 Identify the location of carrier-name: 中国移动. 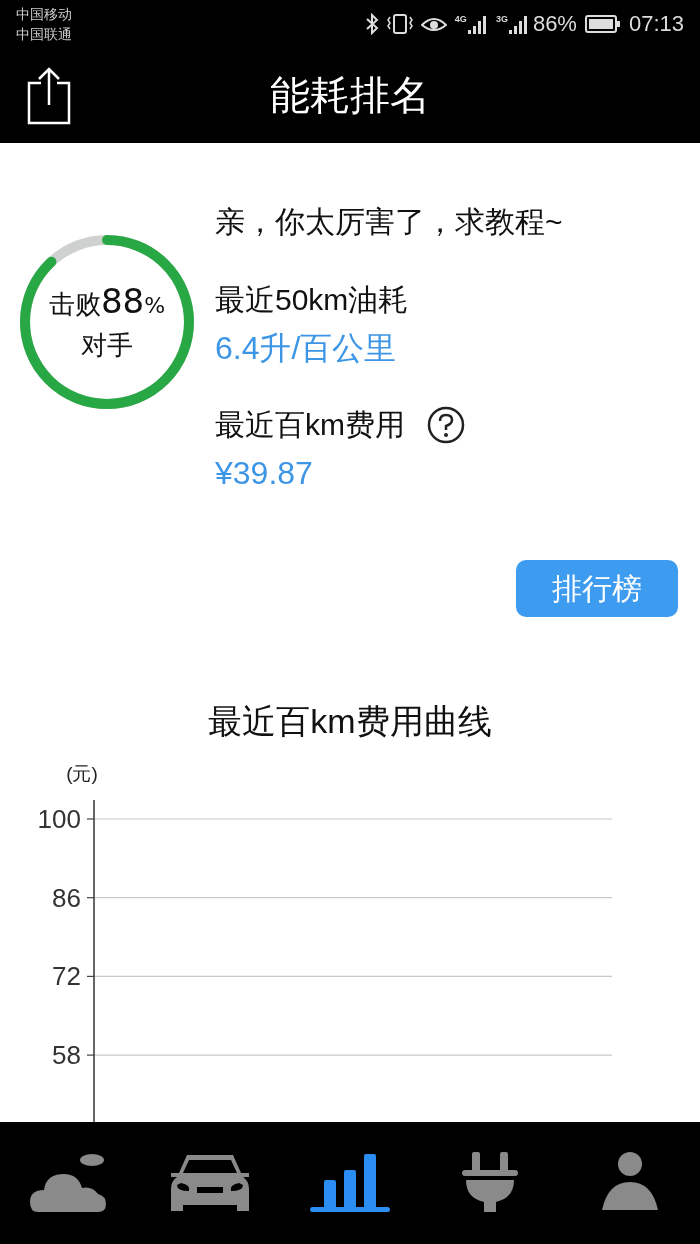
(44, 14).